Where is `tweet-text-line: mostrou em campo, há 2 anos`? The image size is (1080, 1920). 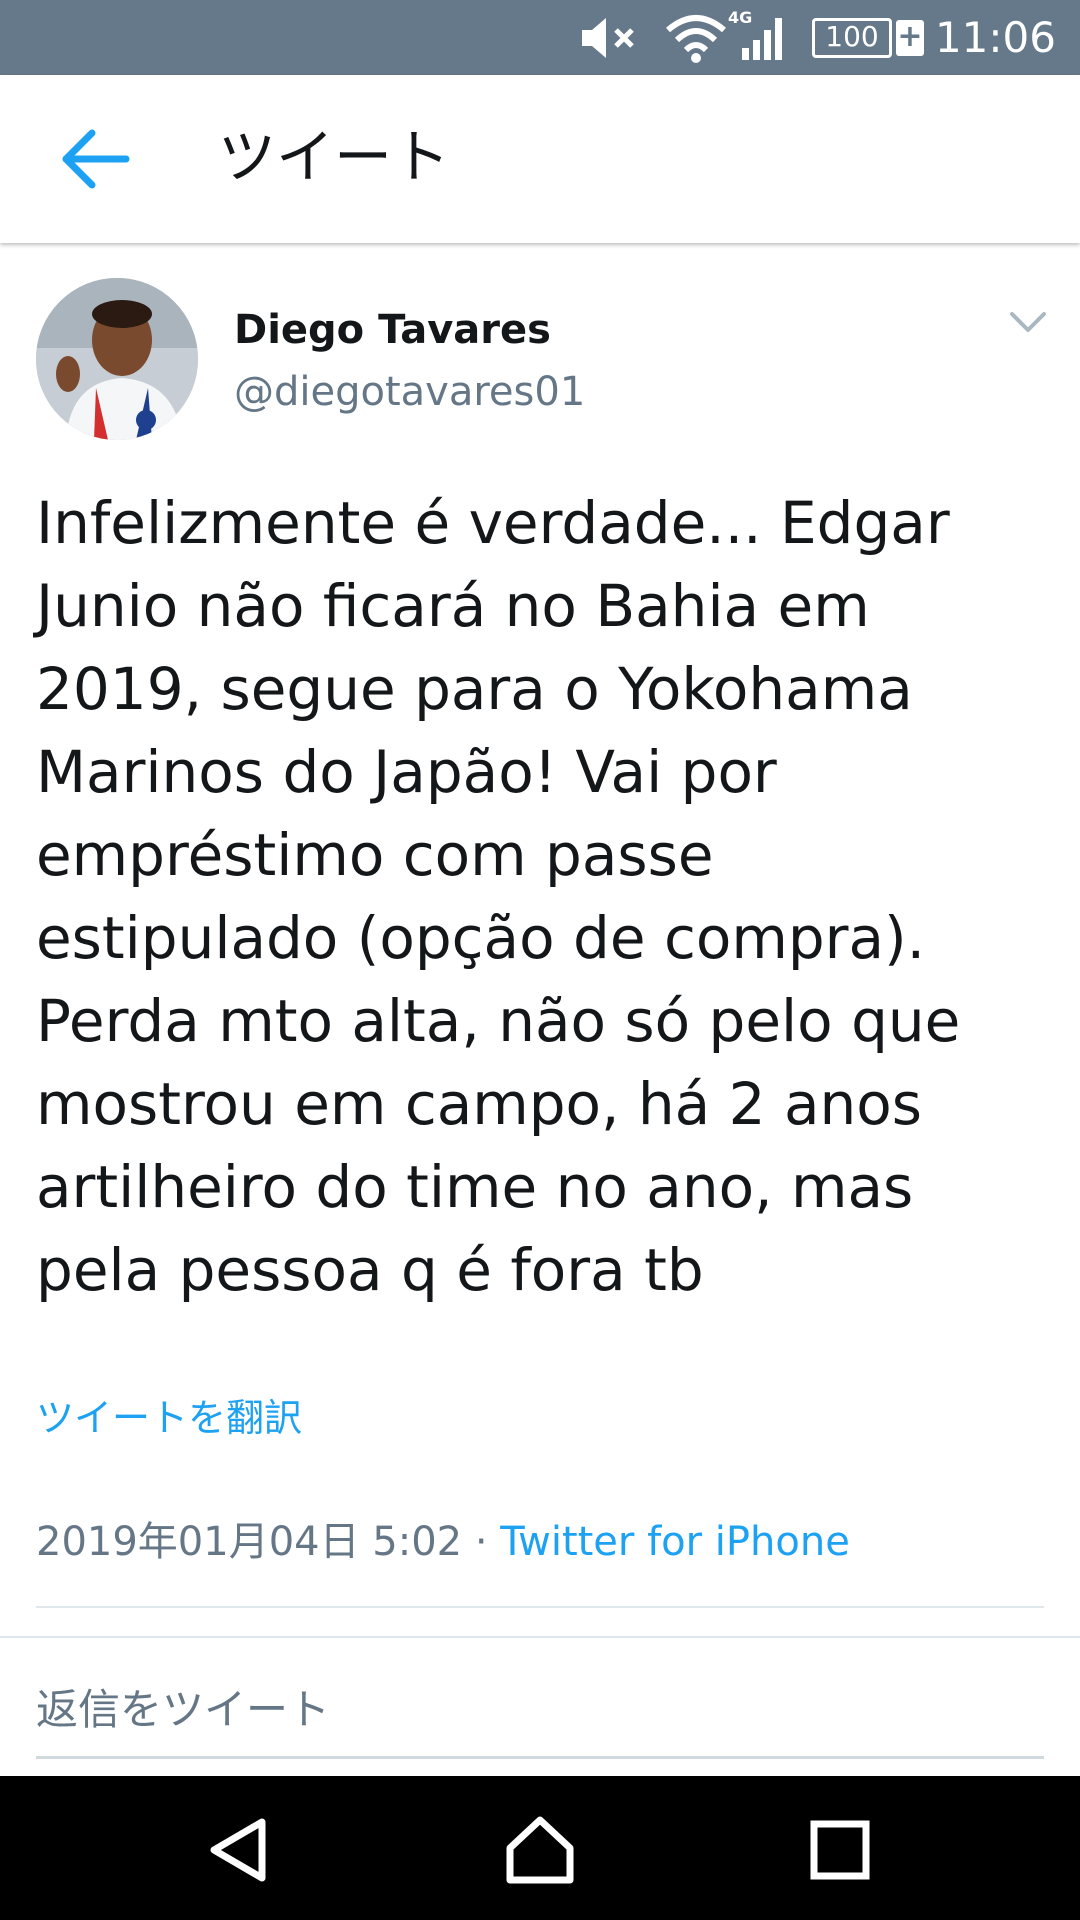 tweet-text-line: mostrou em campo, há 2 anos is located at coordinates (479, 1104).